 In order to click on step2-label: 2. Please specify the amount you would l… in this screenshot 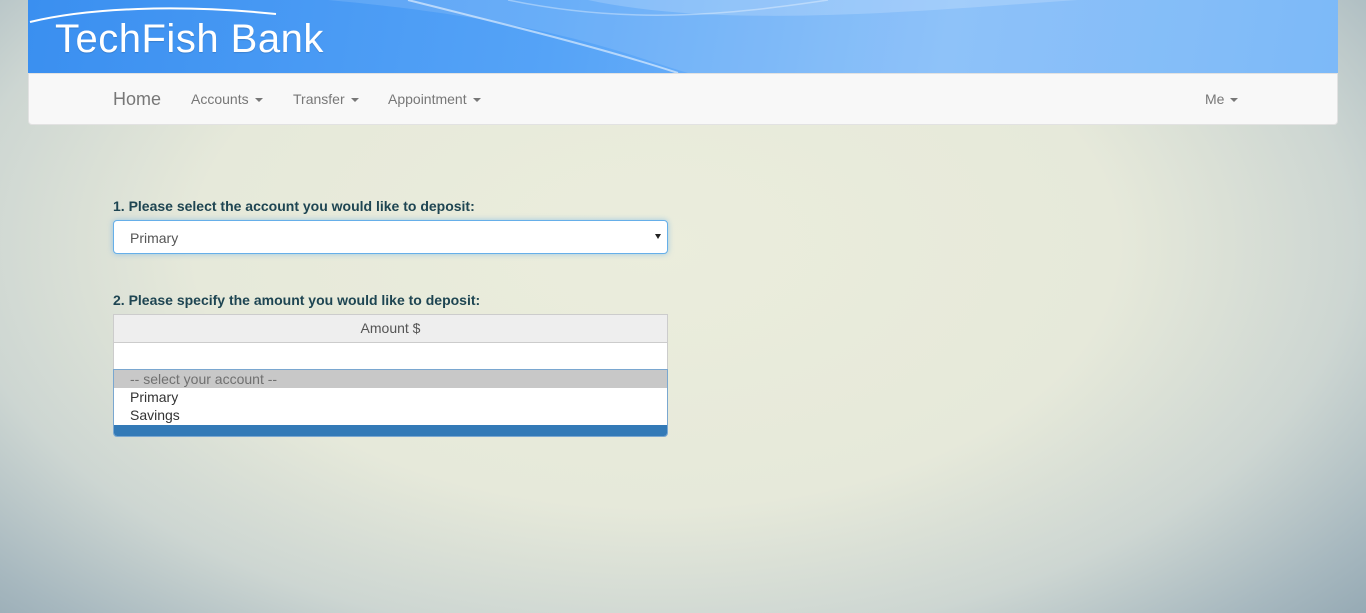, I will do `click(297, 300)`.